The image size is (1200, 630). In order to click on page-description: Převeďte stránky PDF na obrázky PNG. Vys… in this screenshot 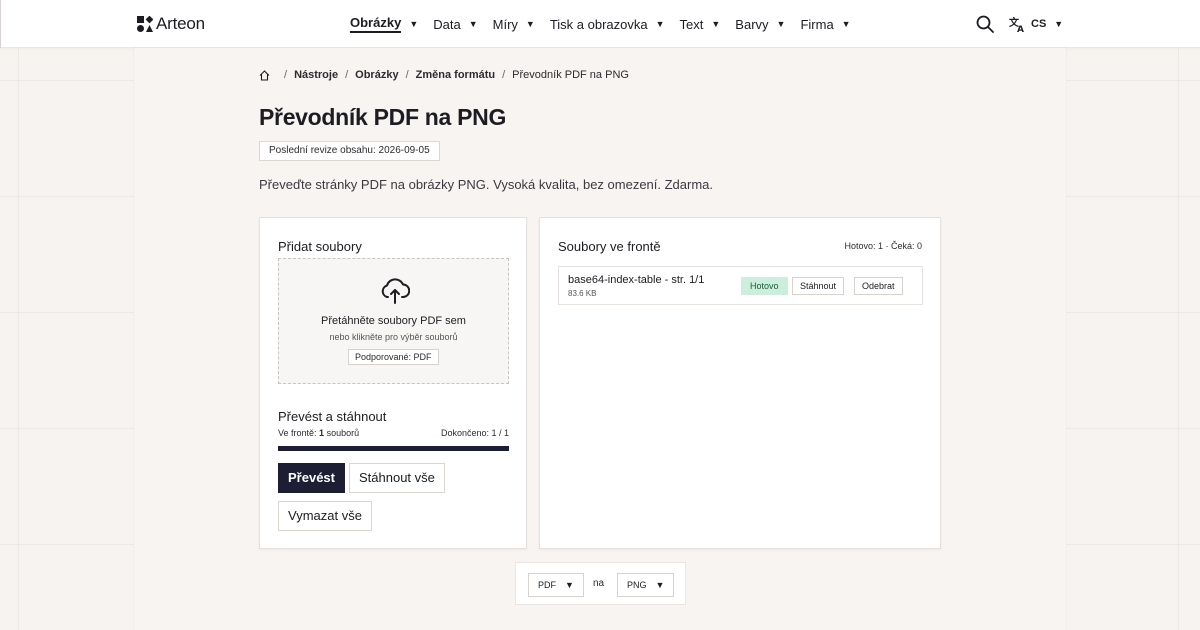, I will do `click(486, 184)`.